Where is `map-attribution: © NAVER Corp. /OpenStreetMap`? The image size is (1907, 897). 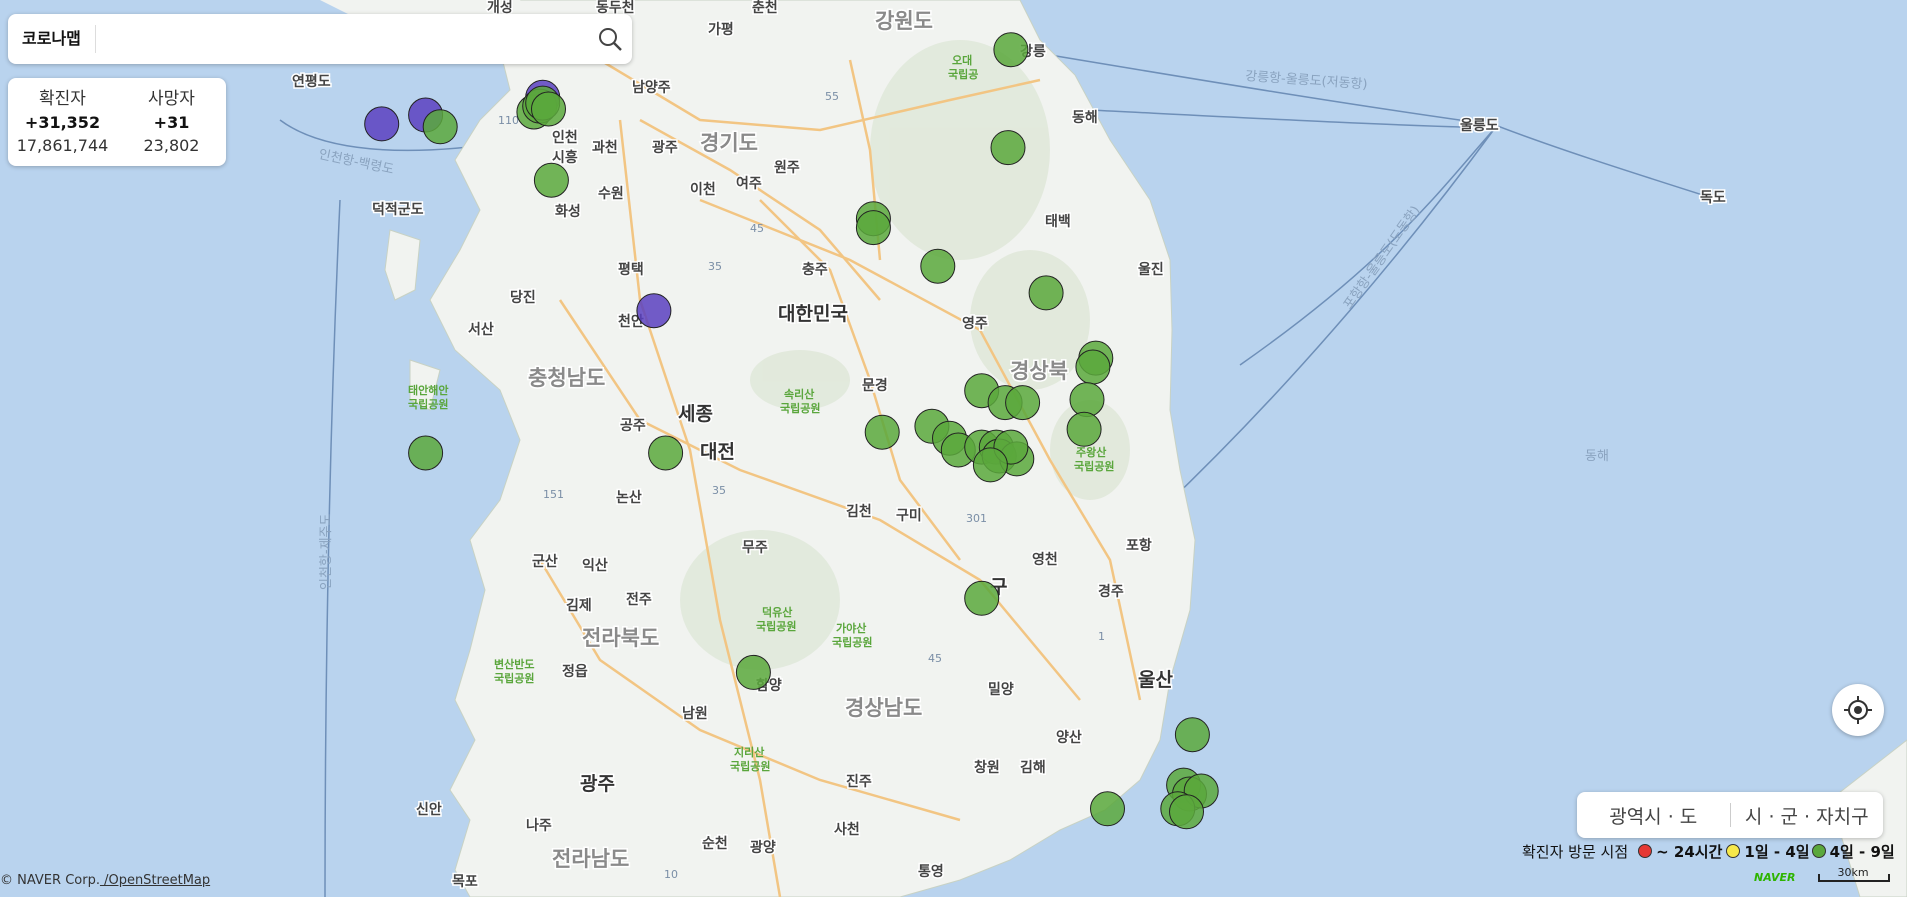
map-attribution: © NAVER Corp. /OpenStreetMap is located at coordinates (105, 880).